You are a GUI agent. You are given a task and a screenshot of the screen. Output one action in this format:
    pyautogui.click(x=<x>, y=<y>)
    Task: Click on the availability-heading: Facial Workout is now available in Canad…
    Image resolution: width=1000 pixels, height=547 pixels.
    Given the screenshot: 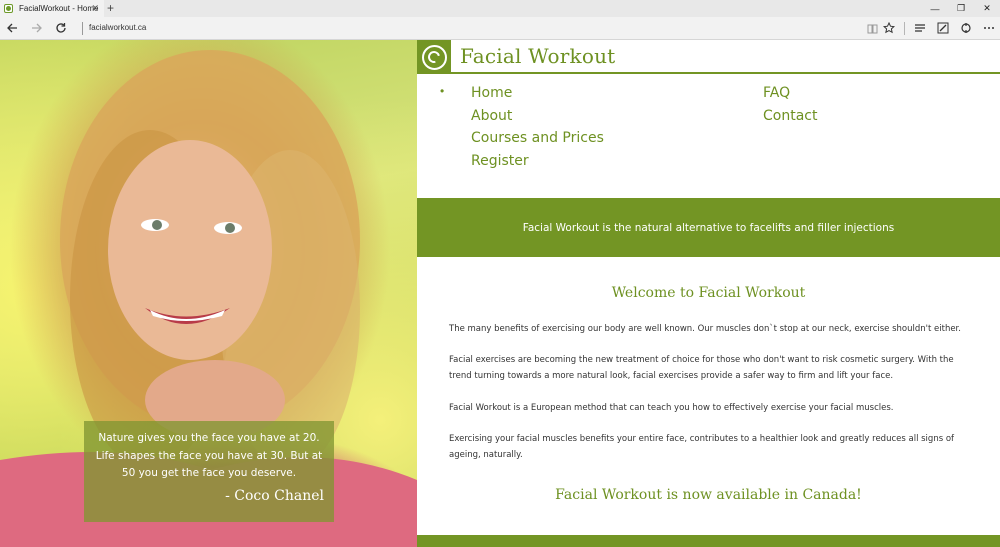 What is the action you would take?
    pyautogui.click(x=708, y=495)
    